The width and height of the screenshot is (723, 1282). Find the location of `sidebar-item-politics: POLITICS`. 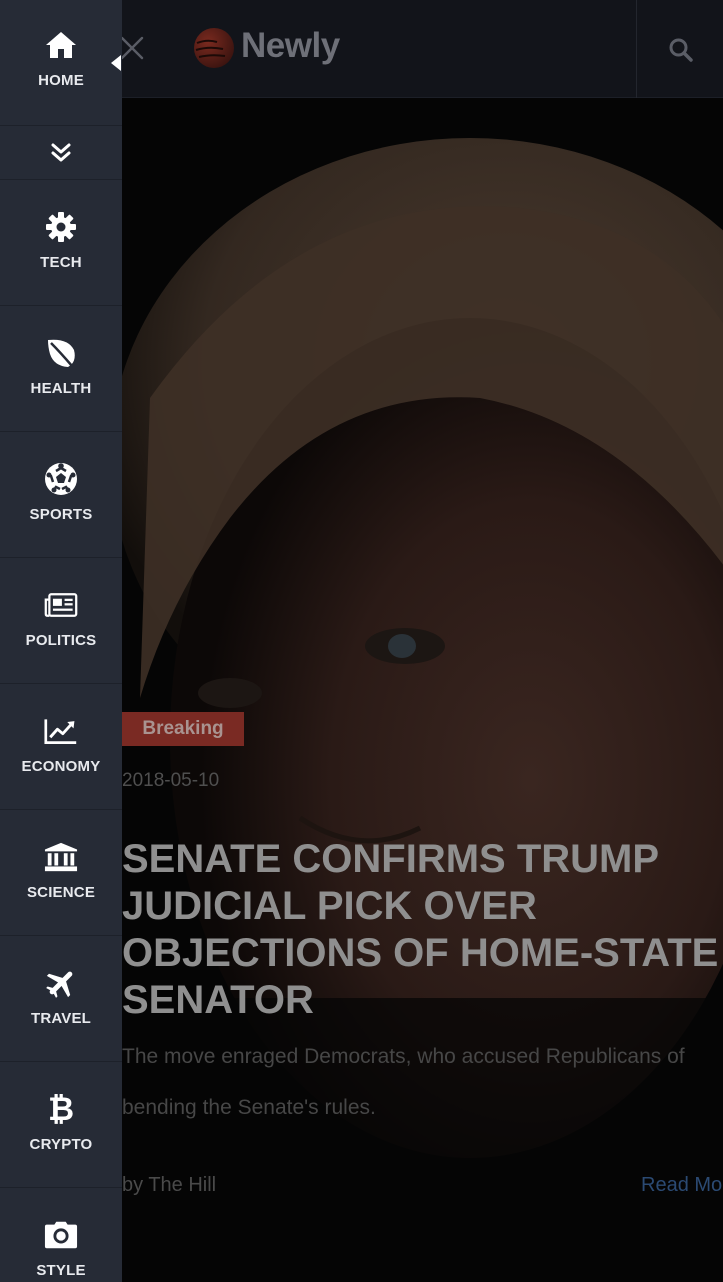

sidebar-item-politics: POLITICS is located at coordinates (61, 621).